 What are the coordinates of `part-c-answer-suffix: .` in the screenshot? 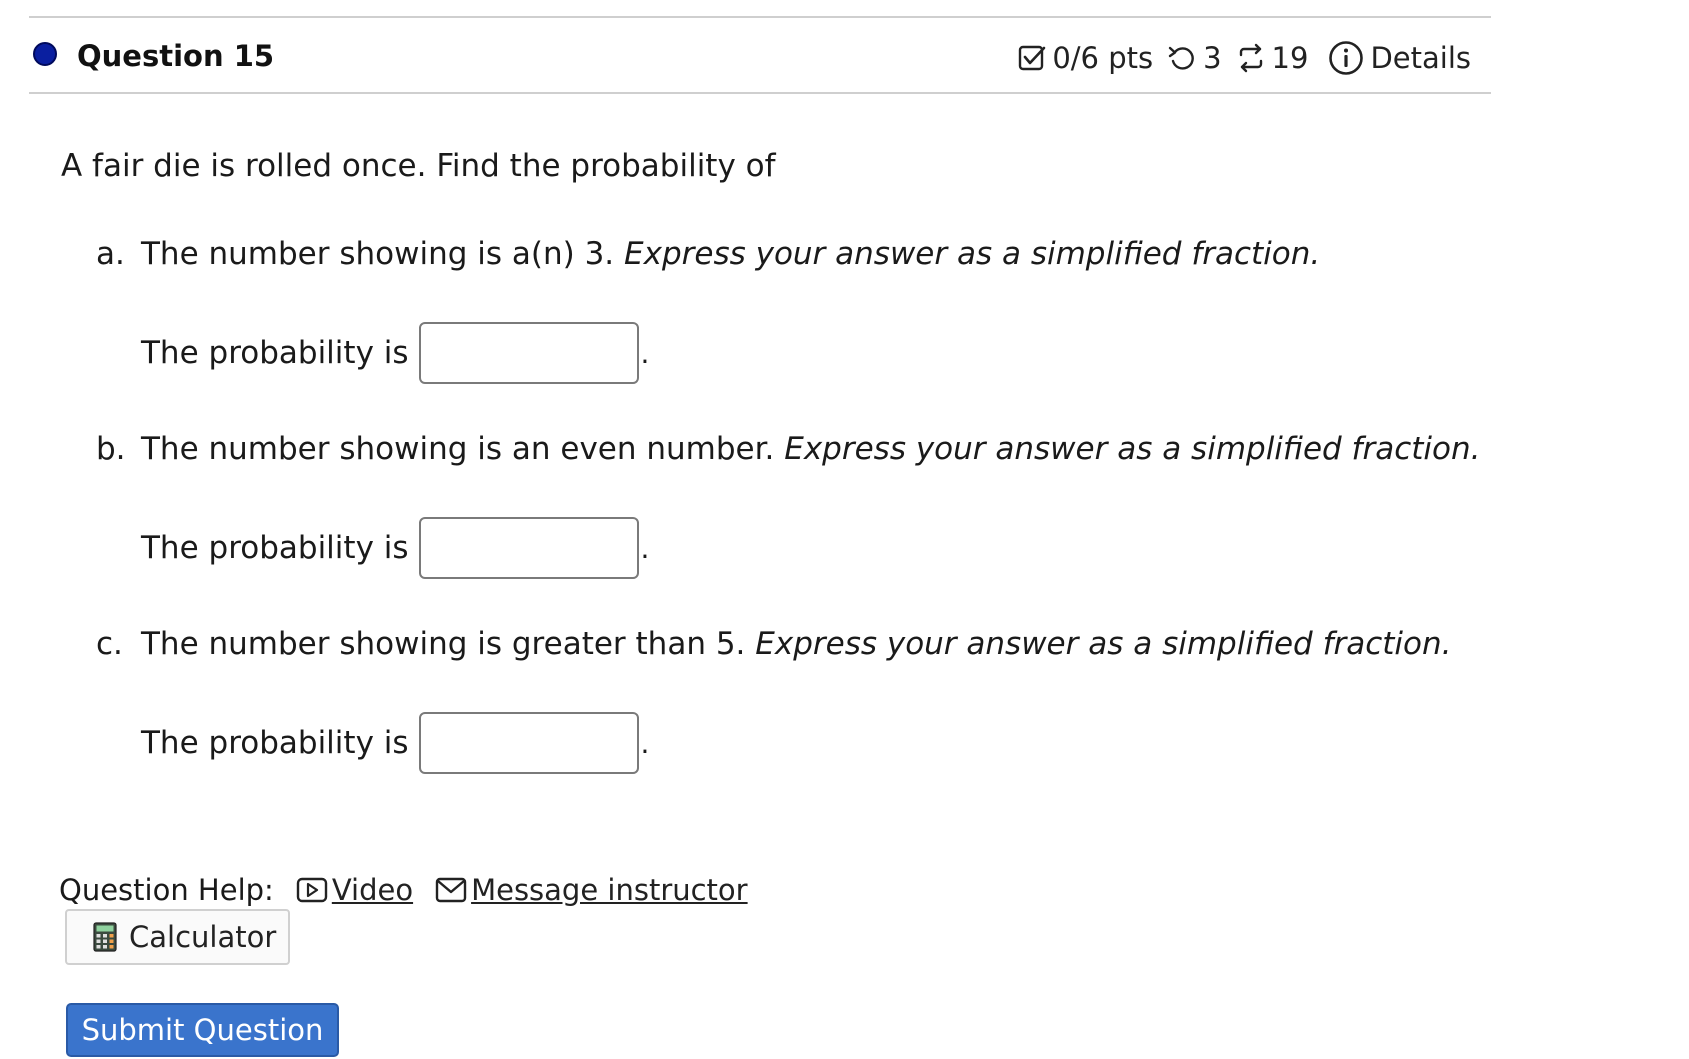 It's located at (645, 743).